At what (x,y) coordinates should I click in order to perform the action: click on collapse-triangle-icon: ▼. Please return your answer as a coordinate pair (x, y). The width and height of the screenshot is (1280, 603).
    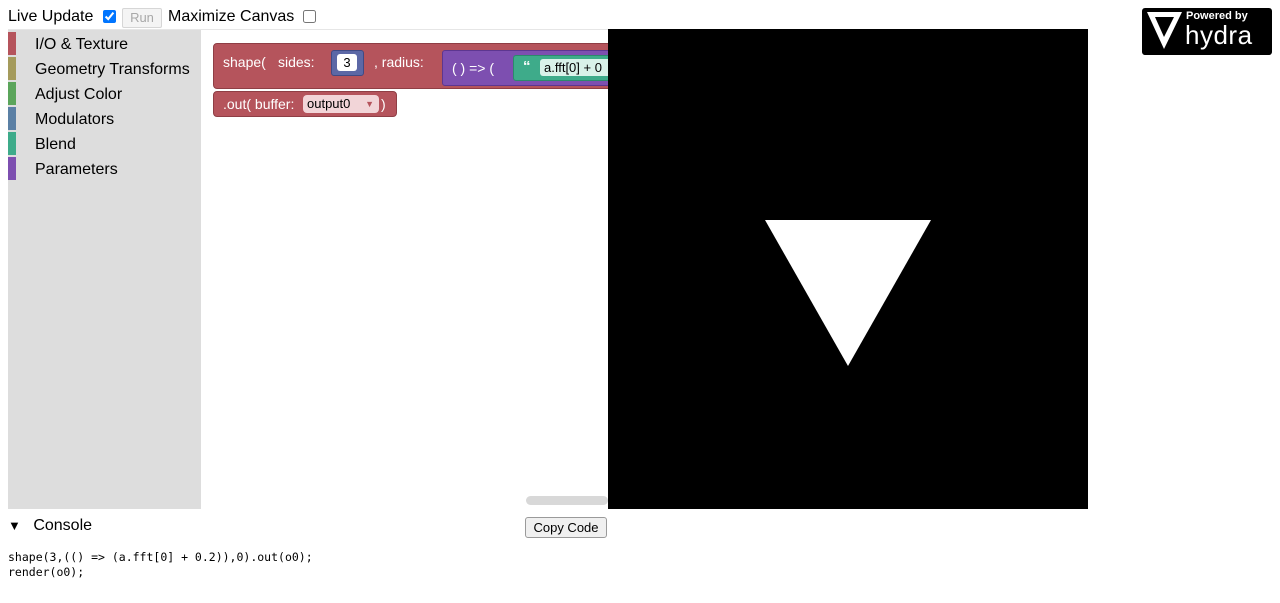
    Looking at the image, I should click on (14, 525).